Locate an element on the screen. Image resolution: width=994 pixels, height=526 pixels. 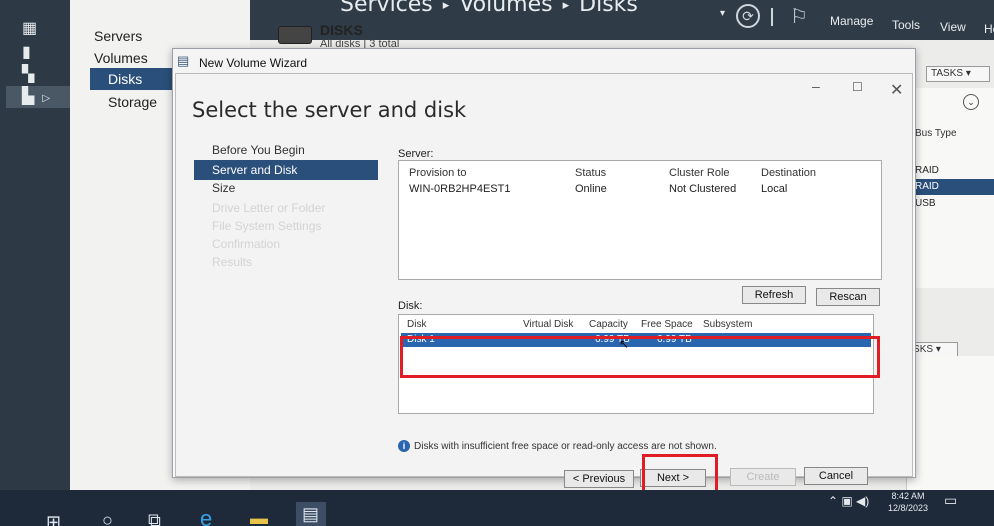
local-server-icon: ▮ is located at coordinates (26, 52).